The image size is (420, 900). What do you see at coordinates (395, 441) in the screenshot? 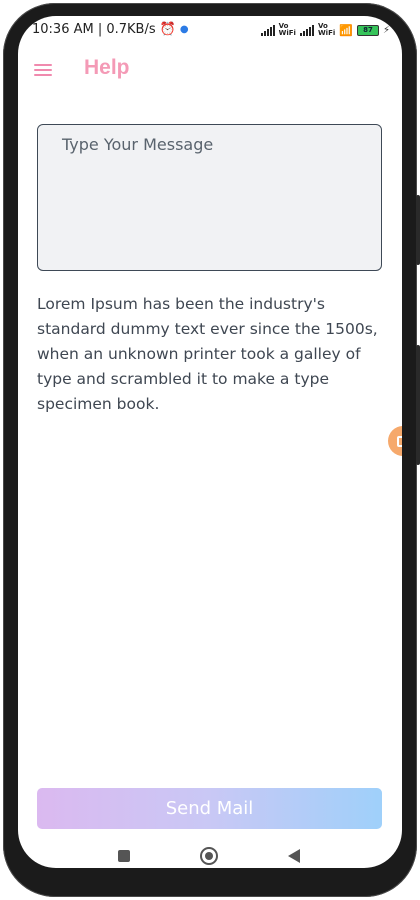
I see `floating-assist-icon` at bounding box center [395, 441].